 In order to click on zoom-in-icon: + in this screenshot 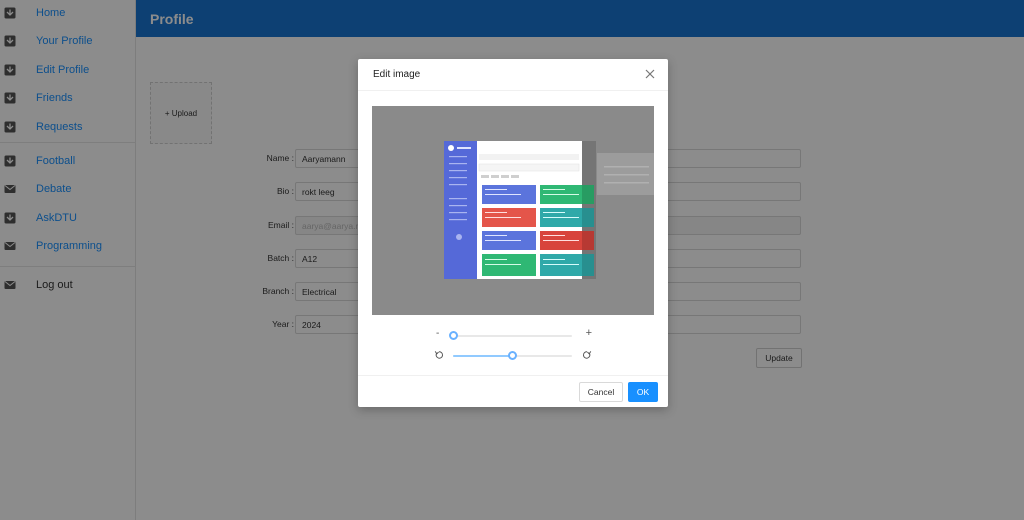, I will do `click(589, 333)`.